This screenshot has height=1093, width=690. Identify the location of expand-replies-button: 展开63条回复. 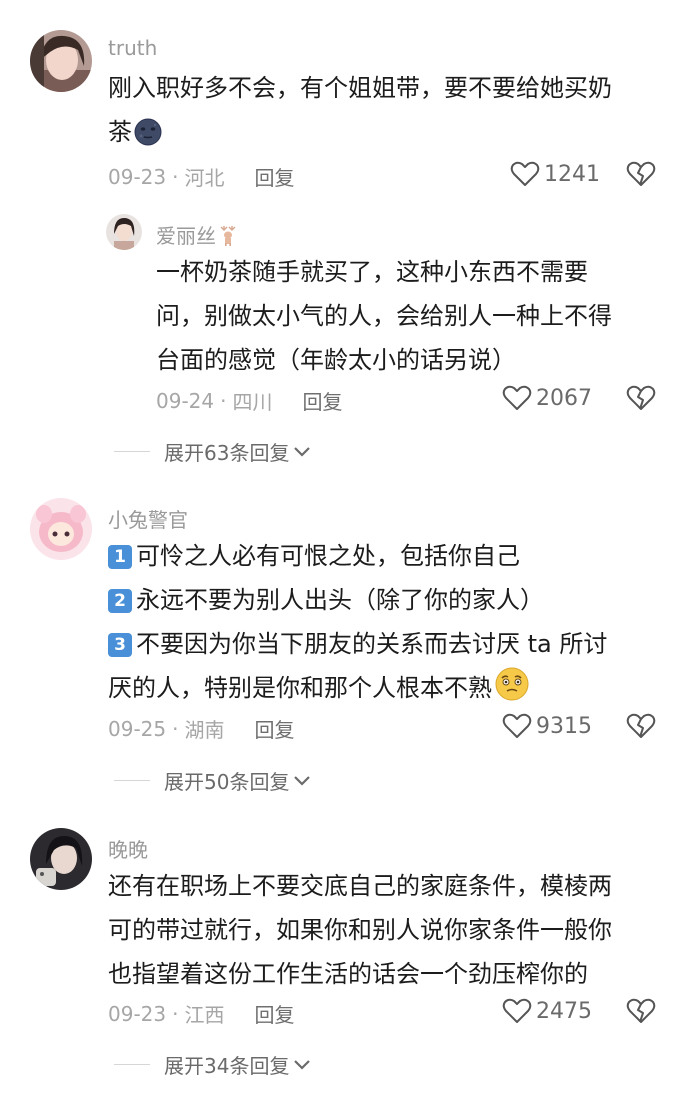
(212, 451).